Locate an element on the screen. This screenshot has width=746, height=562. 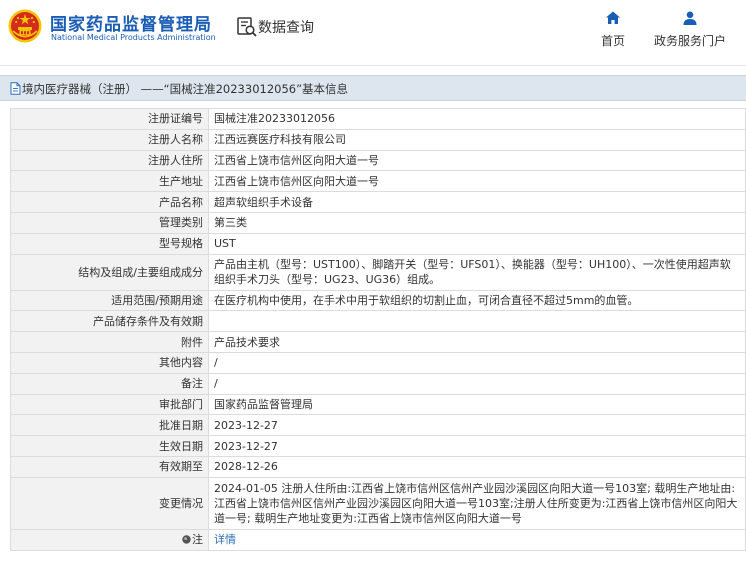
note-row-label: 注 is located at coordinates (109, 539).